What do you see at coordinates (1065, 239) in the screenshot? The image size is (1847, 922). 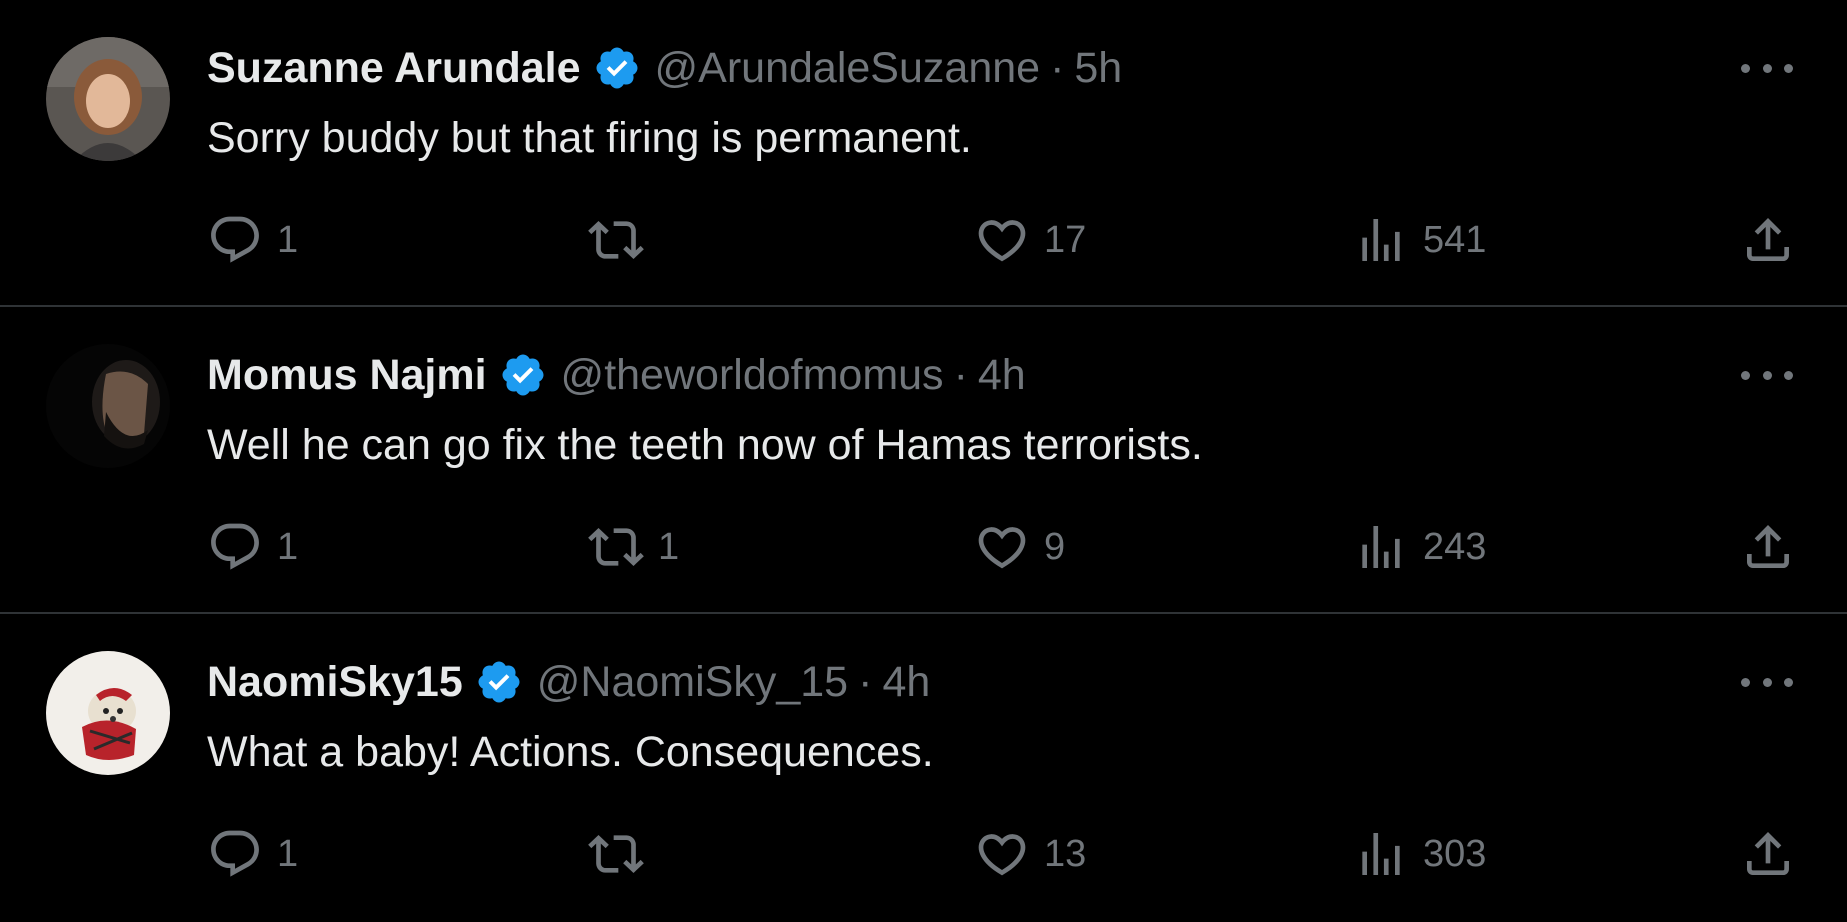 I see `like-count: 17` at bounding box center [1065, 239].